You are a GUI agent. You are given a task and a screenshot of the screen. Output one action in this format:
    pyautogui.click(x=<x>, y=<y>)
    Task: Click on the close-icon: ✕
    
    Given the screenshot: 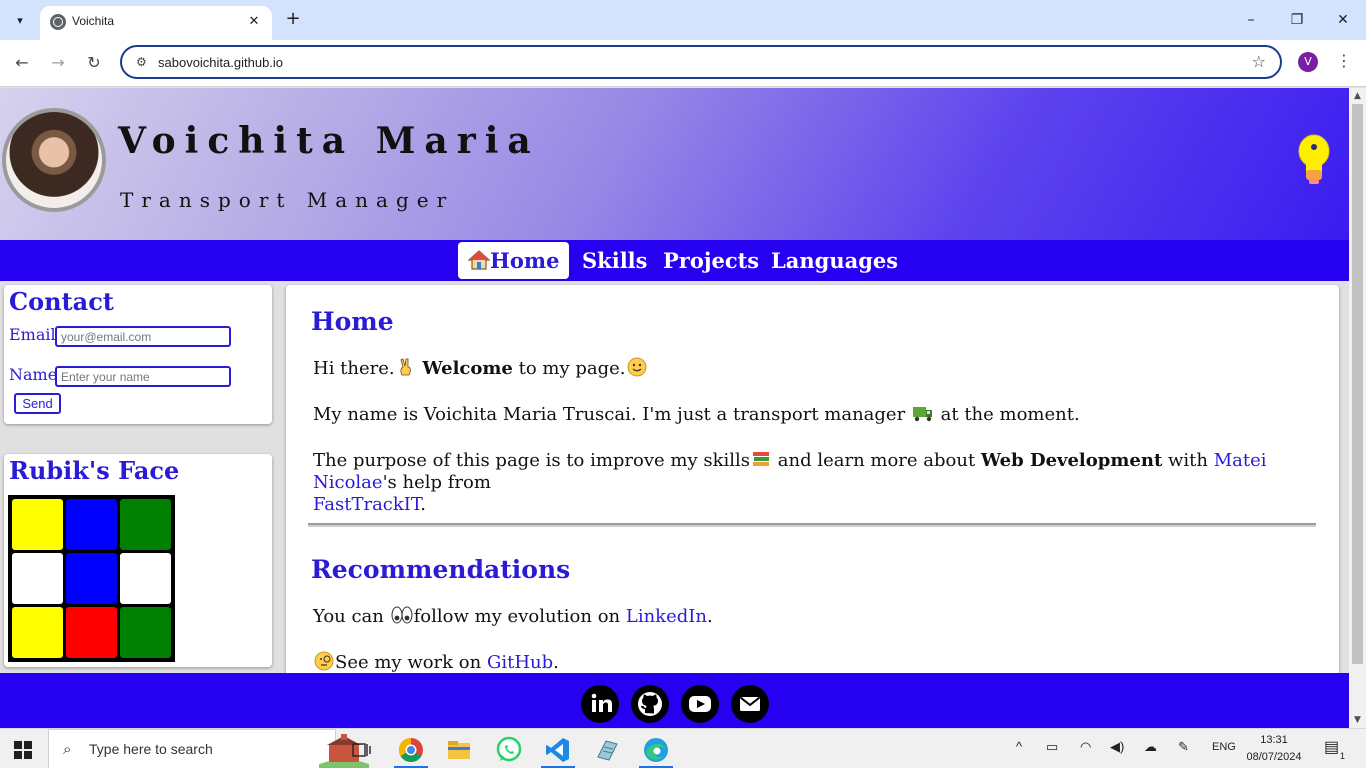 What is the action you would take?
    pyautogui.click(x=254, y=22)
    